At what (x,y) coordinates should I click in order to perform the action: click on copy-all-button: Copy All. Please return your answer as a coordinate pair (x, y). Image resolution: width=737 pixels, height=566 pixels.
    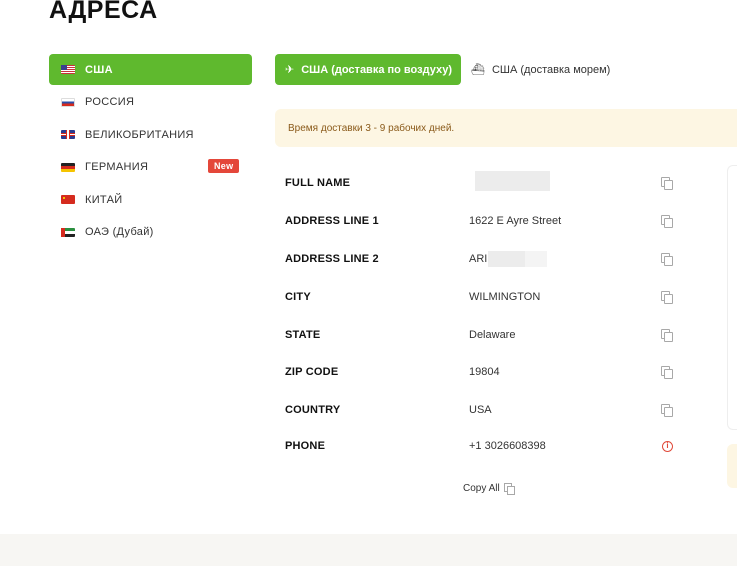
    Looking at the image, I should click on (489, 489).